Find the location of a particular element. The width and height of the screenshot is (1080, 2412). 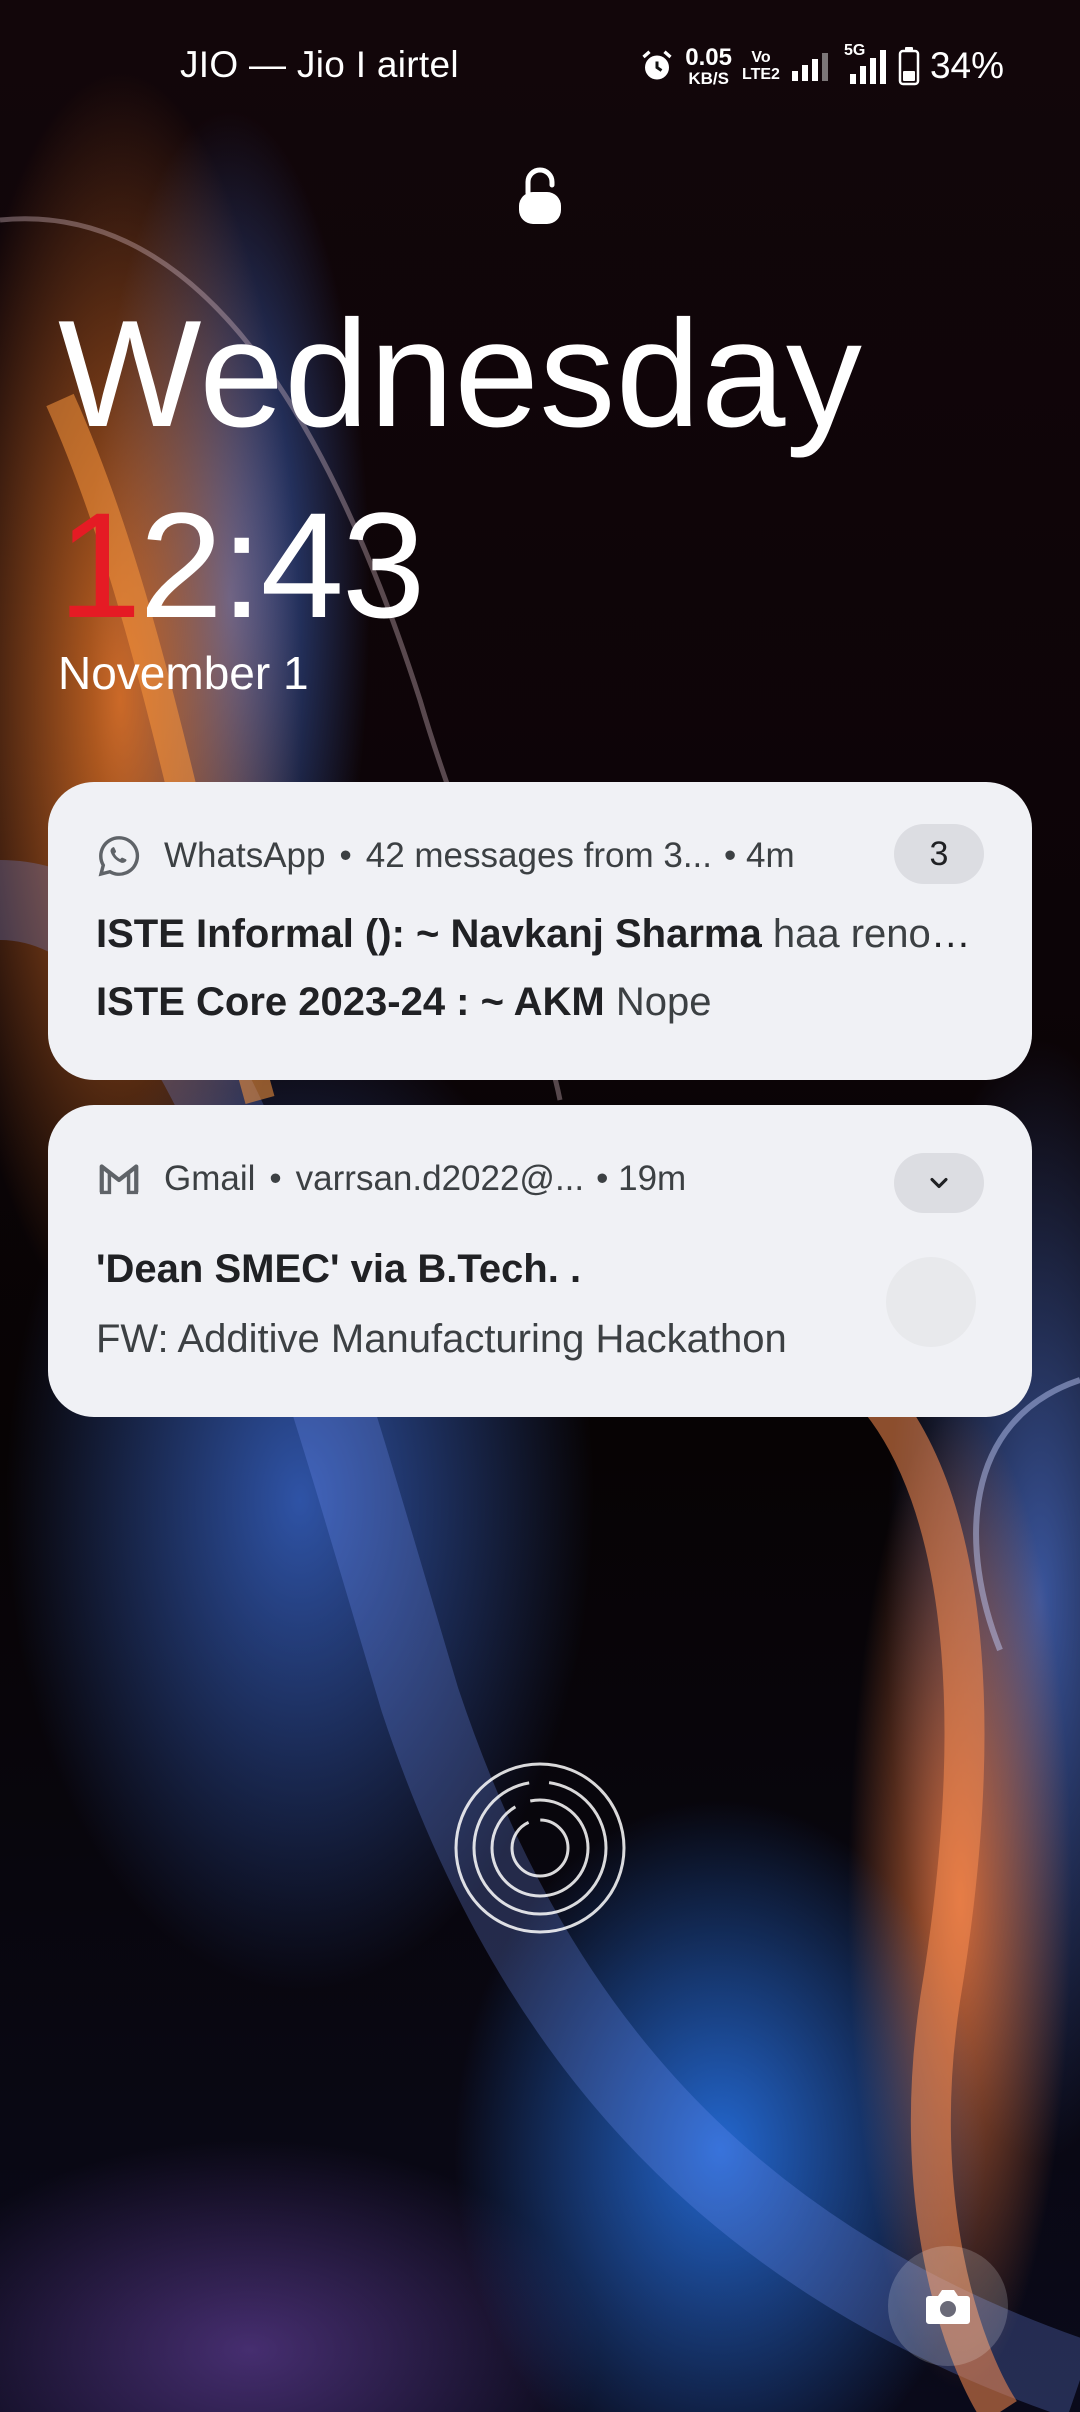

battery-percent: 34% is located at coordinates (966, 65).